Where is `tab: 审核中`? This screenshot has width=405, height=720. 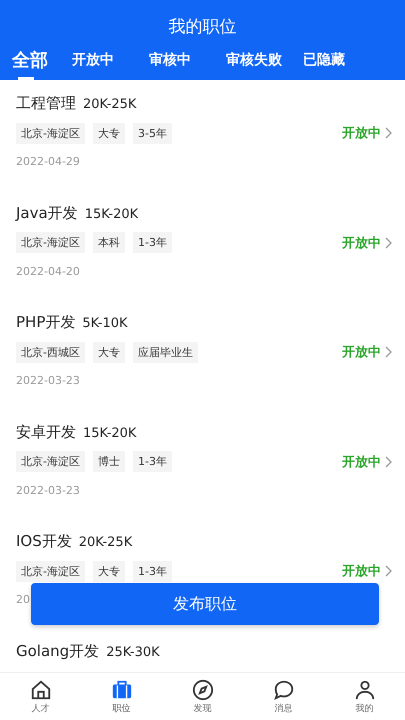 tab: 审核中 is located at coordinates (187, 62).